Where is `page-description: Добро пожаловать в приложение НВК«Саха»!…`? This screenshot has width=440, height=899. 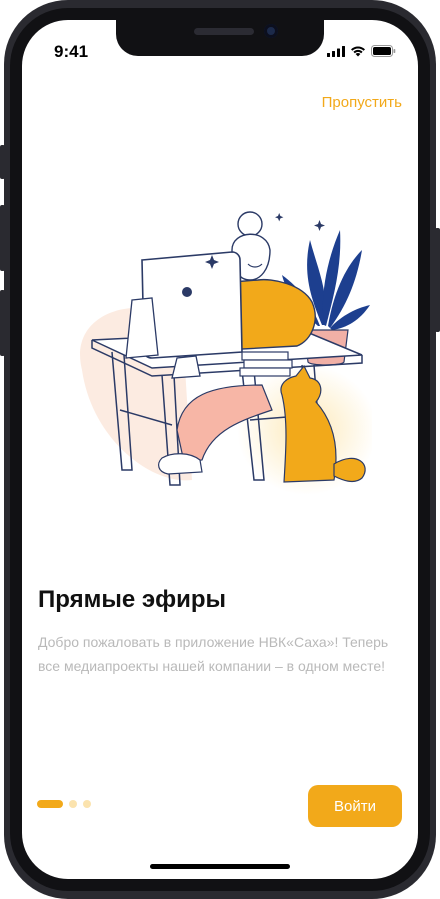
page-description: Добро пожаловать в приложение НВК«Саха»!… is located at coordinates (213, 654).